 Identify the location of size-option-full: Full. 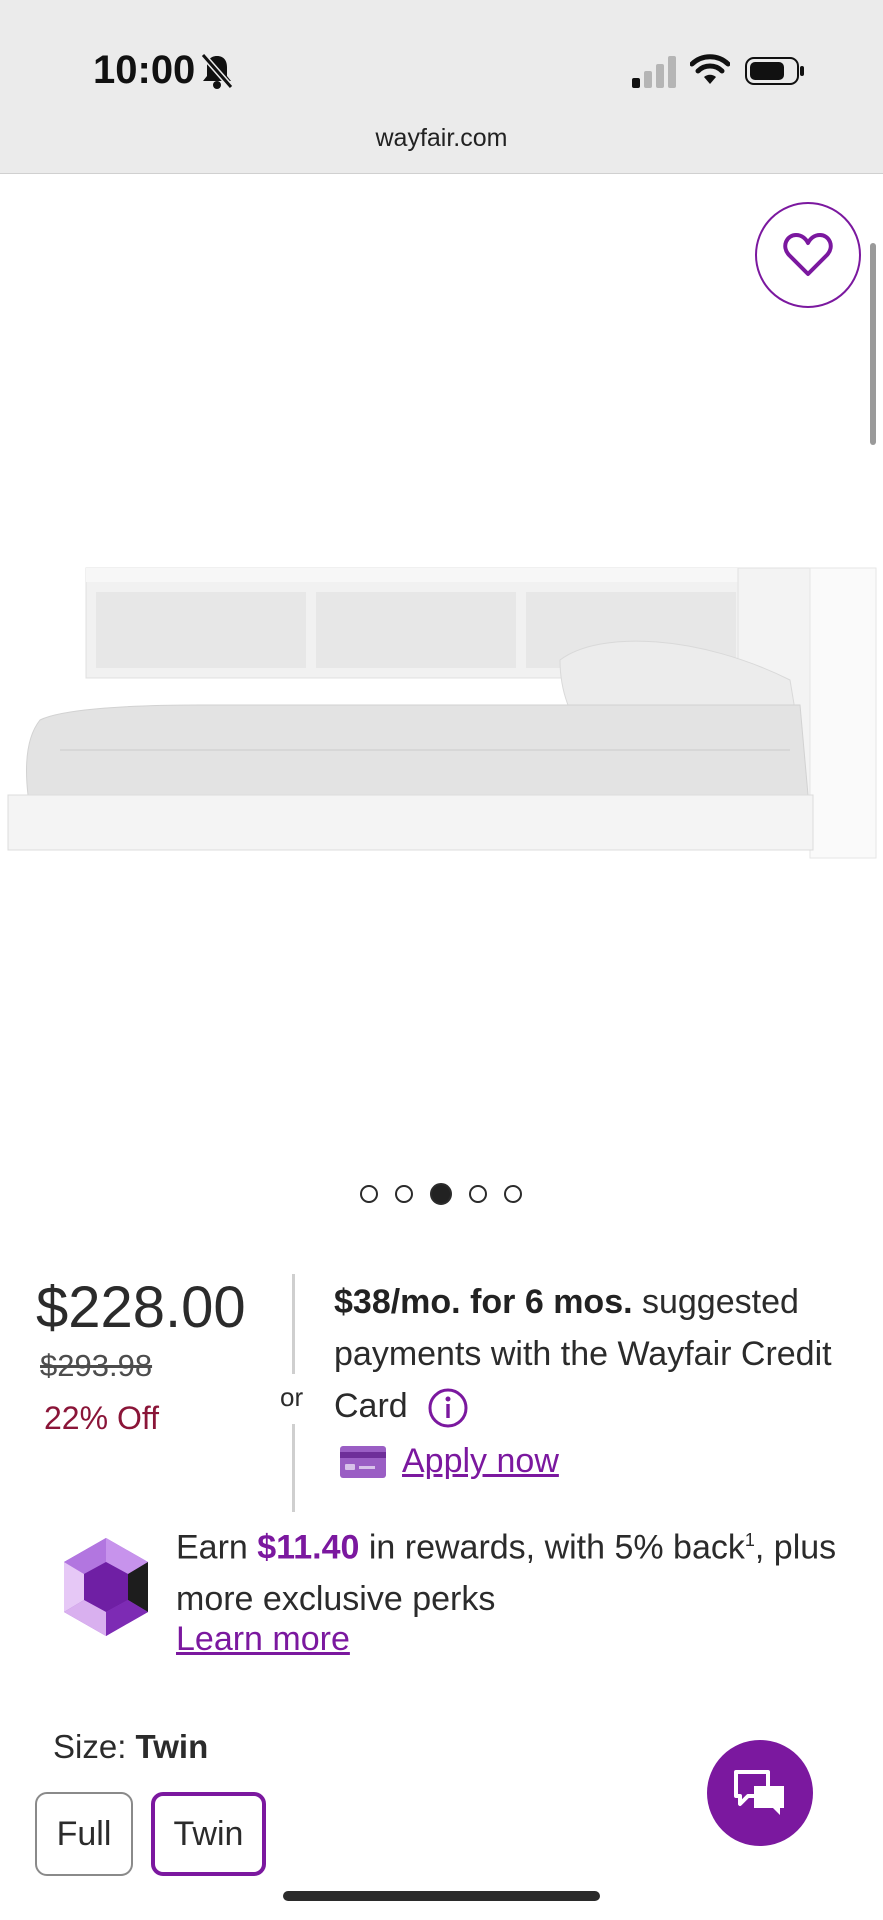
(84, 1834).